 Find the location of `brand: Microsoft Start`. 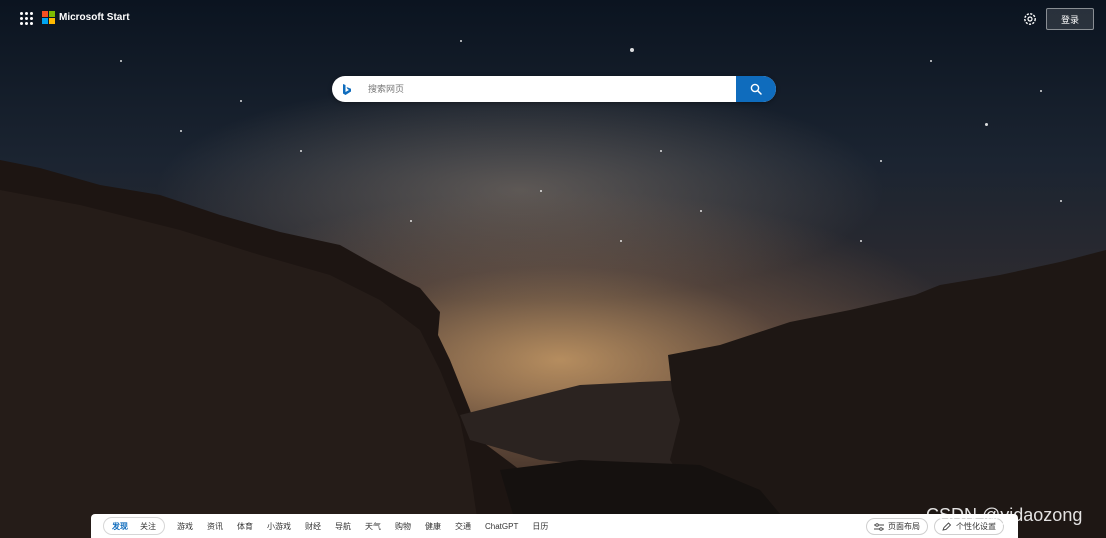

brand: Microsoft Start is located at coordinates (86, 17).